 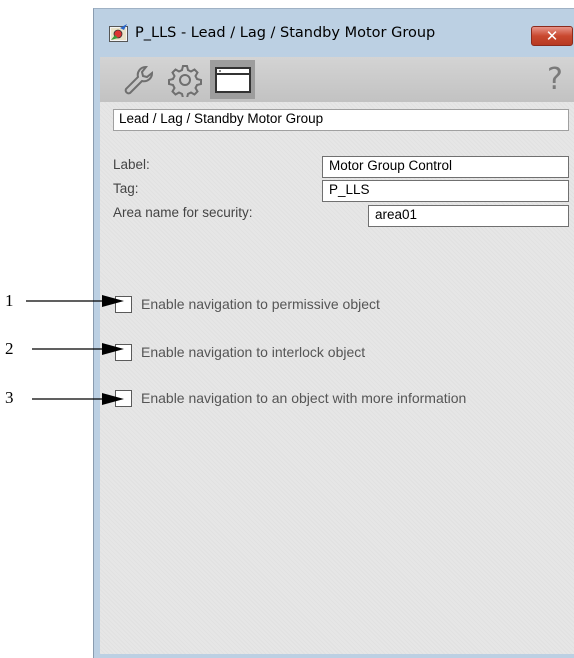 I want to click on faceplate-app-icon, so click(x=118, y=33).